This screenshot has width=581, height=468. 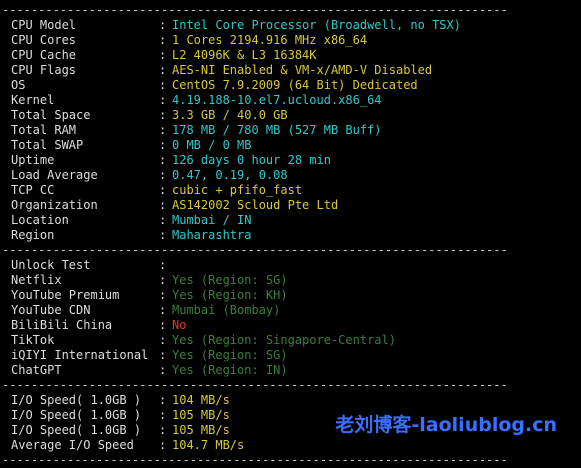 What do you see at coordinates (244, 55) in the screenshot?
I see `info-row-value: L2 4096K & L3 16384K` at bounding box center [244, 55].